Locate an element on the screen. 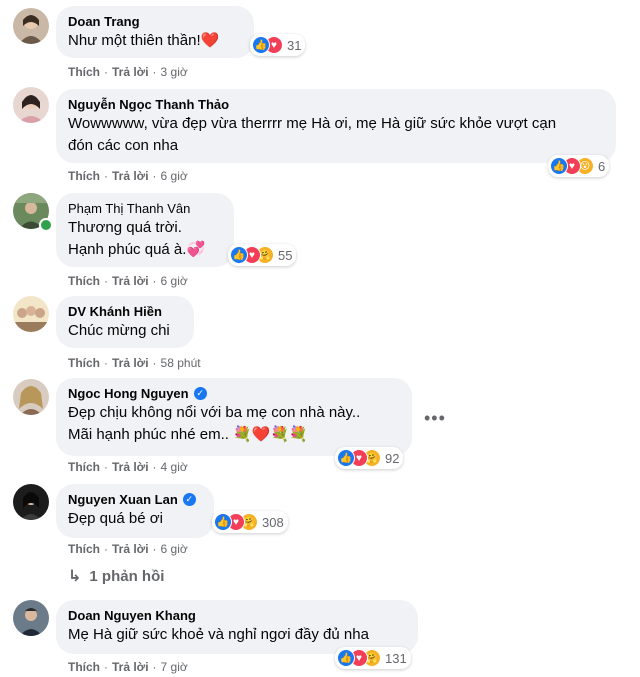 Image resolution: width=640 pixels, height=677 pixels. comment-actions: Thích · Trả lời · 4 giờ is located at coordinates (128, 467).